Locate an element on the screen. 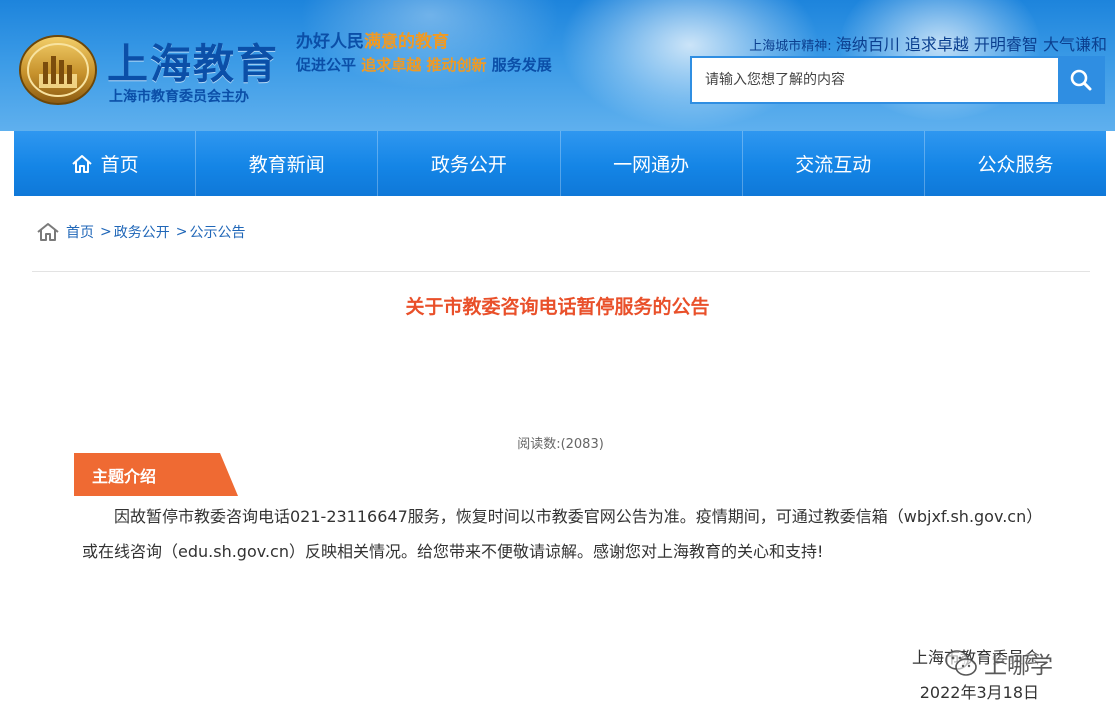 The height and width of the screenshot is (716, 1115). search-button is located at coordinates (1080, 80).